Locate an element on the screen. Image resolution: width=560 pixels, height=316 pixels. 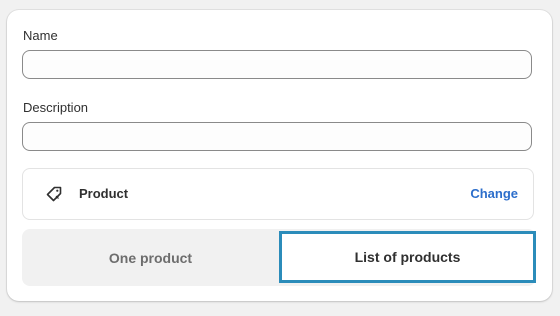
segment-one-product: One product is located at coordinates (150, 257).